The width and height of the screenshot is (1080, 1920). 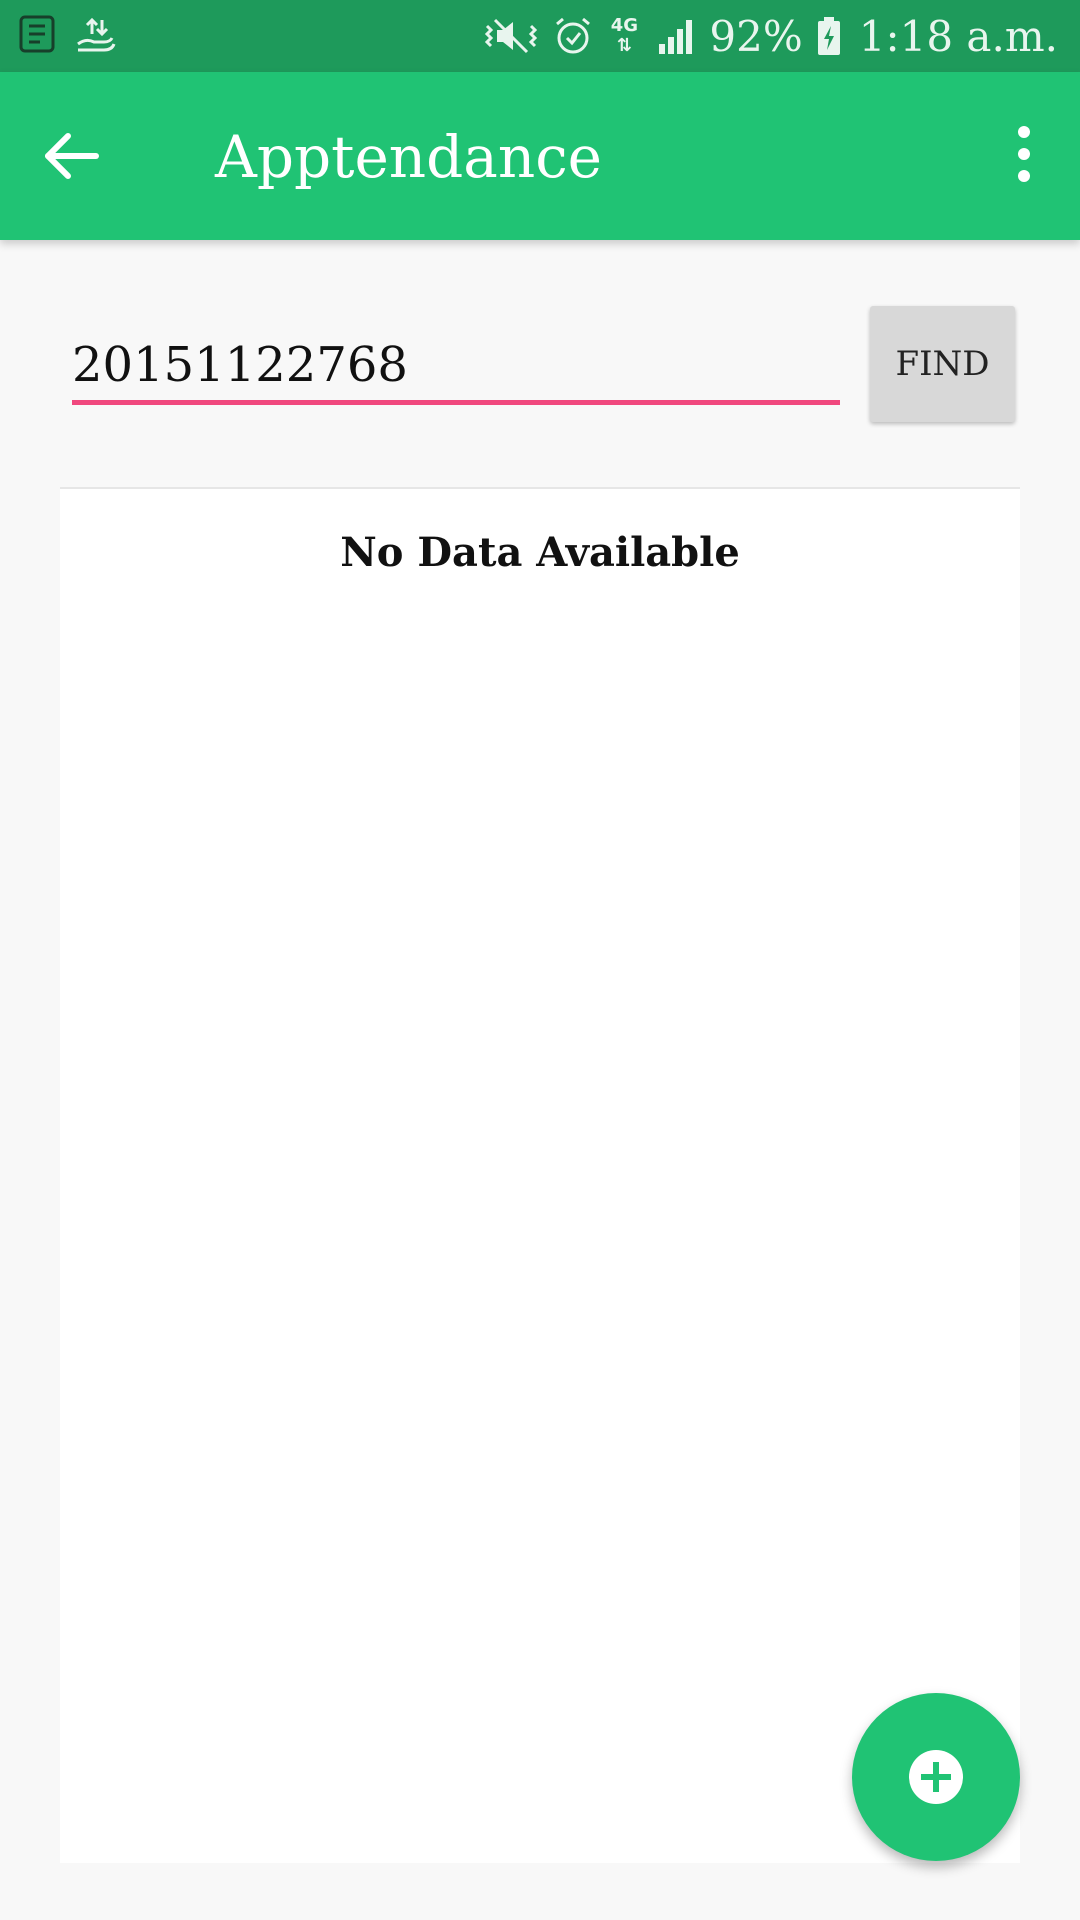 What do you see at coordinates (456, 365) in the screenshot?
I see `id-search-input` at bounding box center [456, 365].